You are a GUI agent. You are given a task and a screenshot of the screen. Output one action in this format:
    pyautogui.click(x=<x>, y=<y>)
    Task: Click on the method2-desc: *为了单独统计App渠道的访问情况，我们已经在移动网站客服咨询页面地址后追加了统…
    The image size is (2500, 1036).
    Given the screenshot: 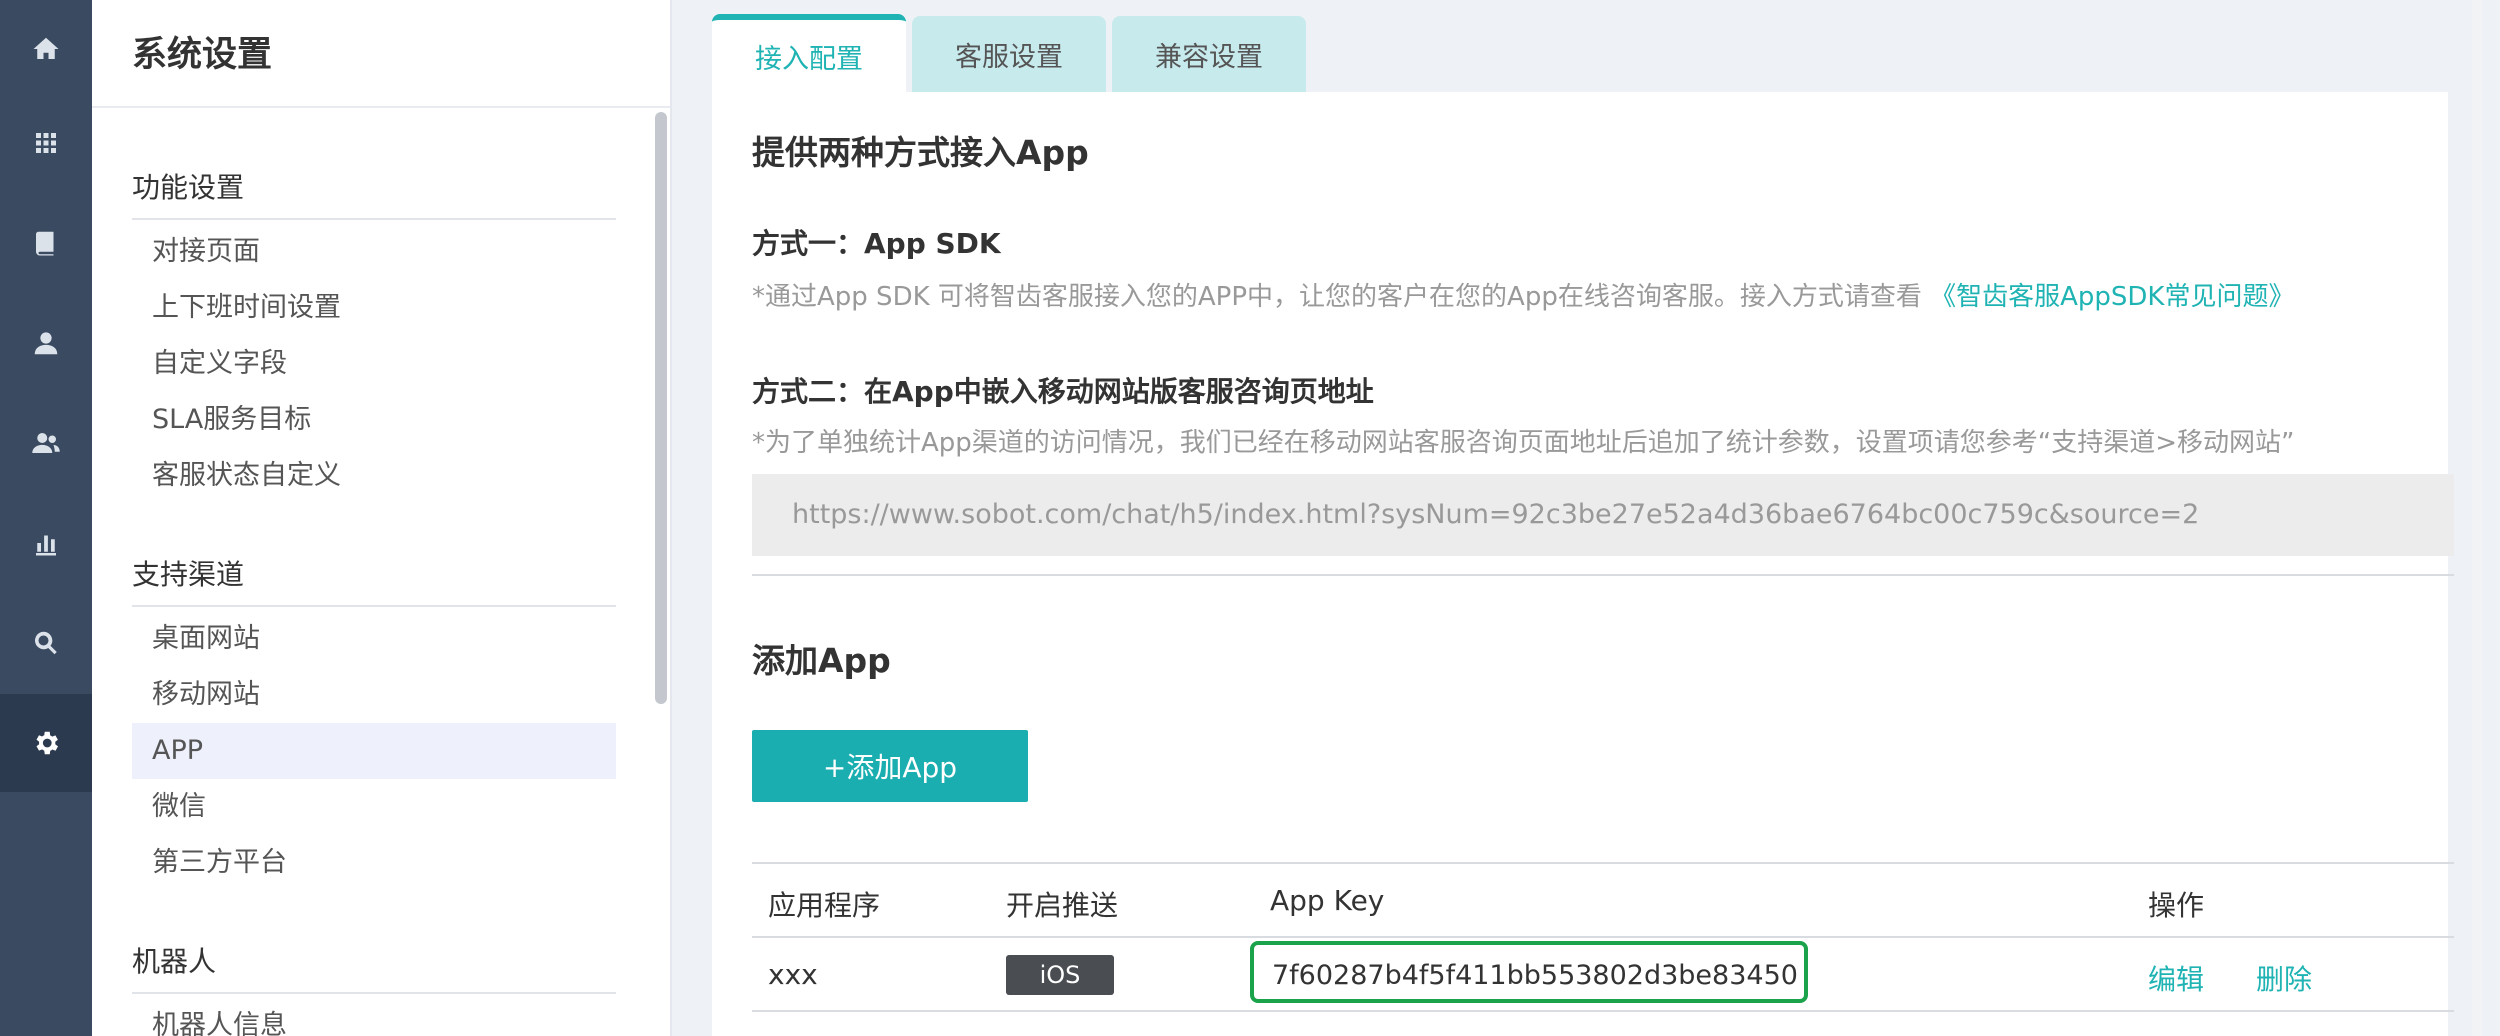 What is the action you would take?
    pyautogui.click(x=1523, y=443)
    